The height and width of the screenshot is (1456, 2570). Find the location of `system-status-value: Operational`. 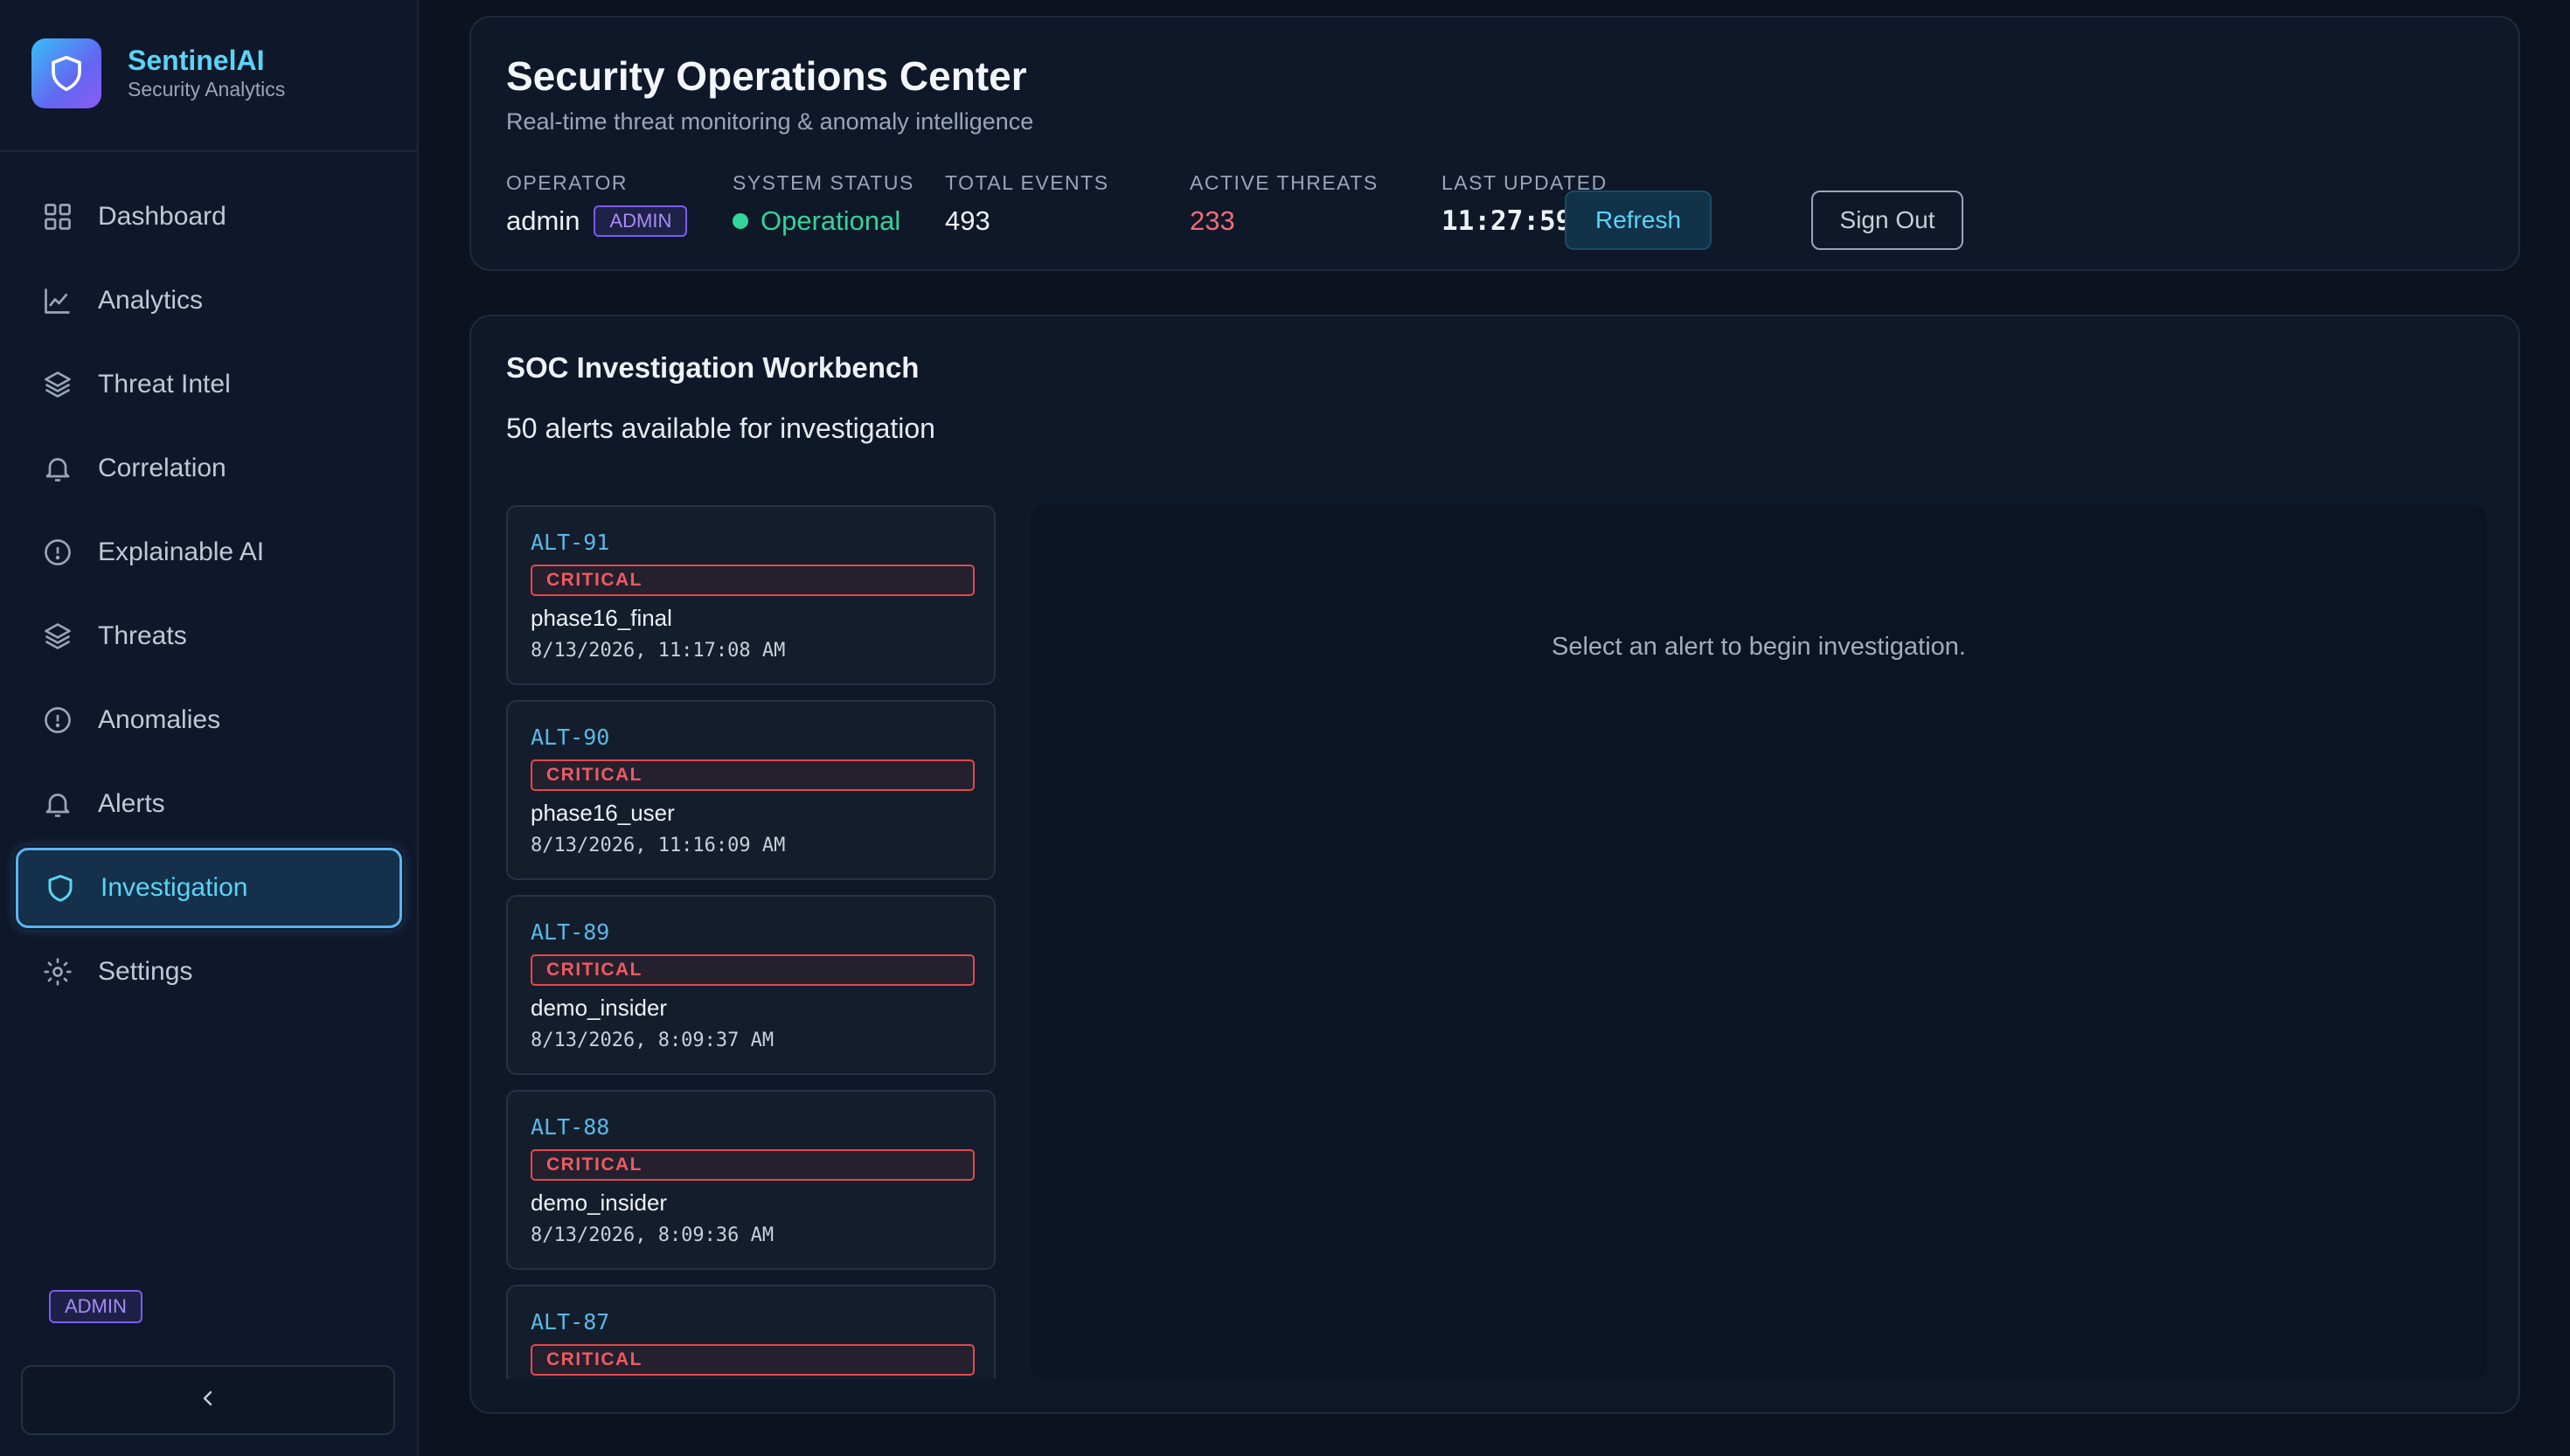

system-status-value: Operational is located at coordinates (831, 220).